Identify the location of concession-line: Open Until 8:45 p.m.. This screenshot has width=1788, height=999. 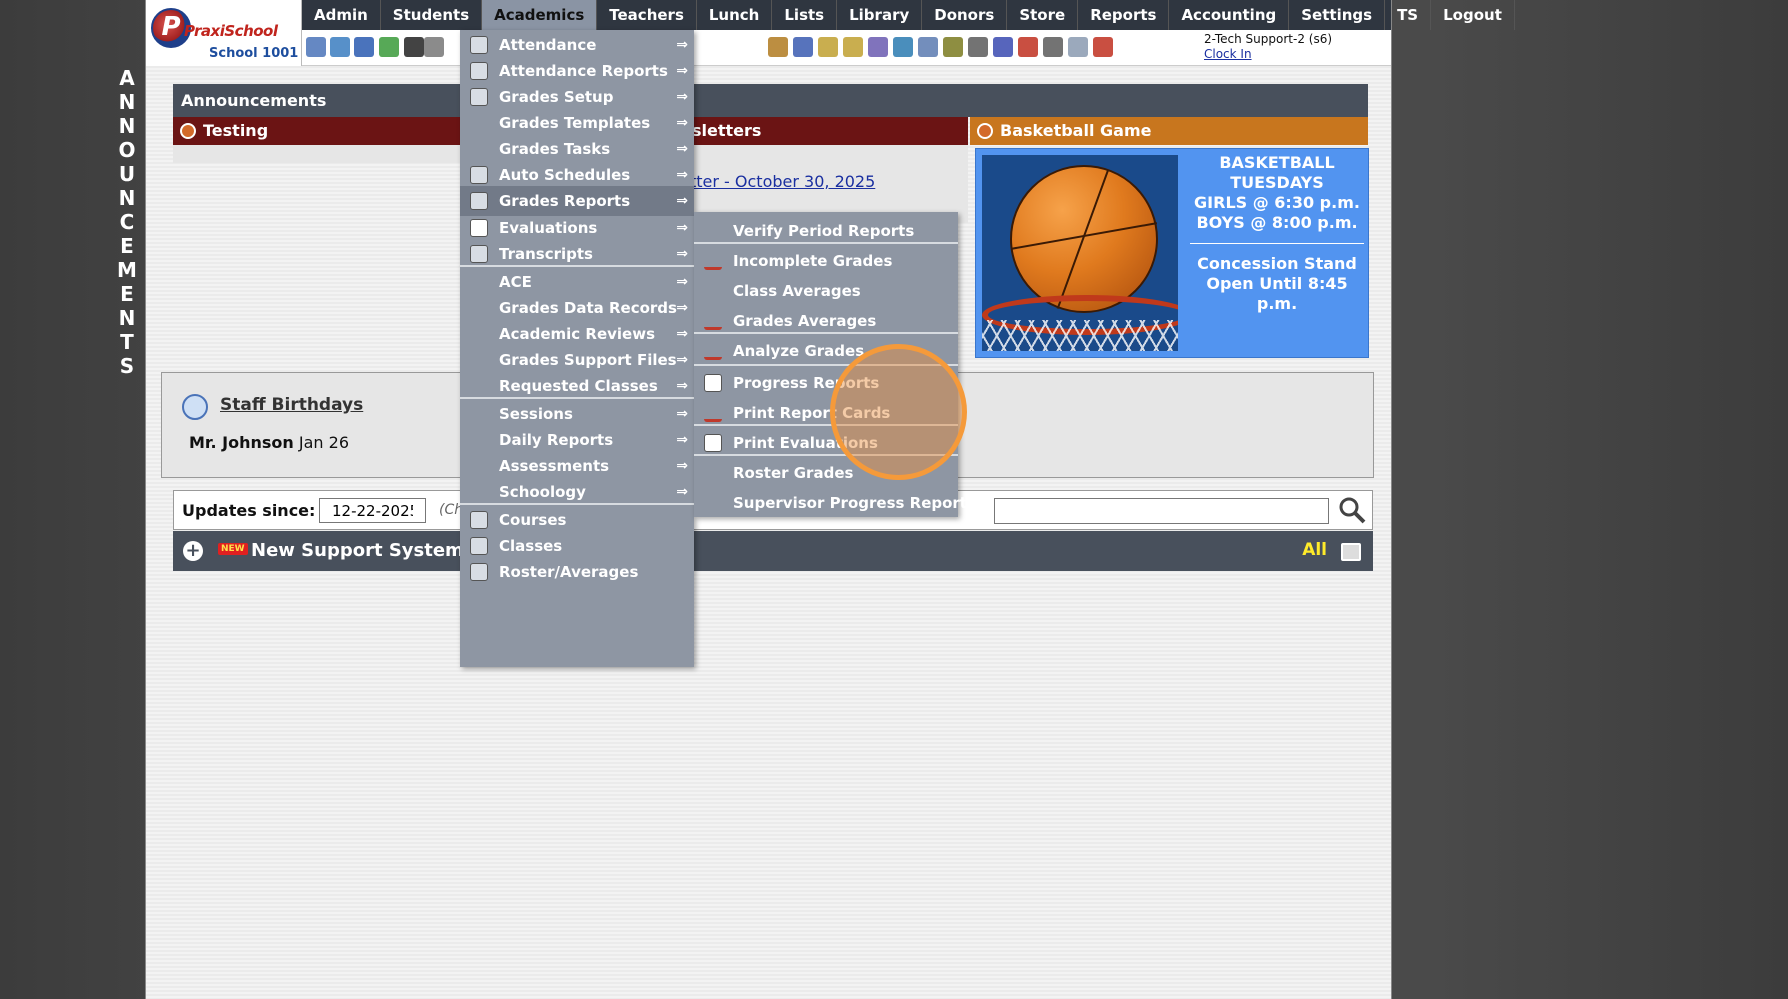
(1277, 293).